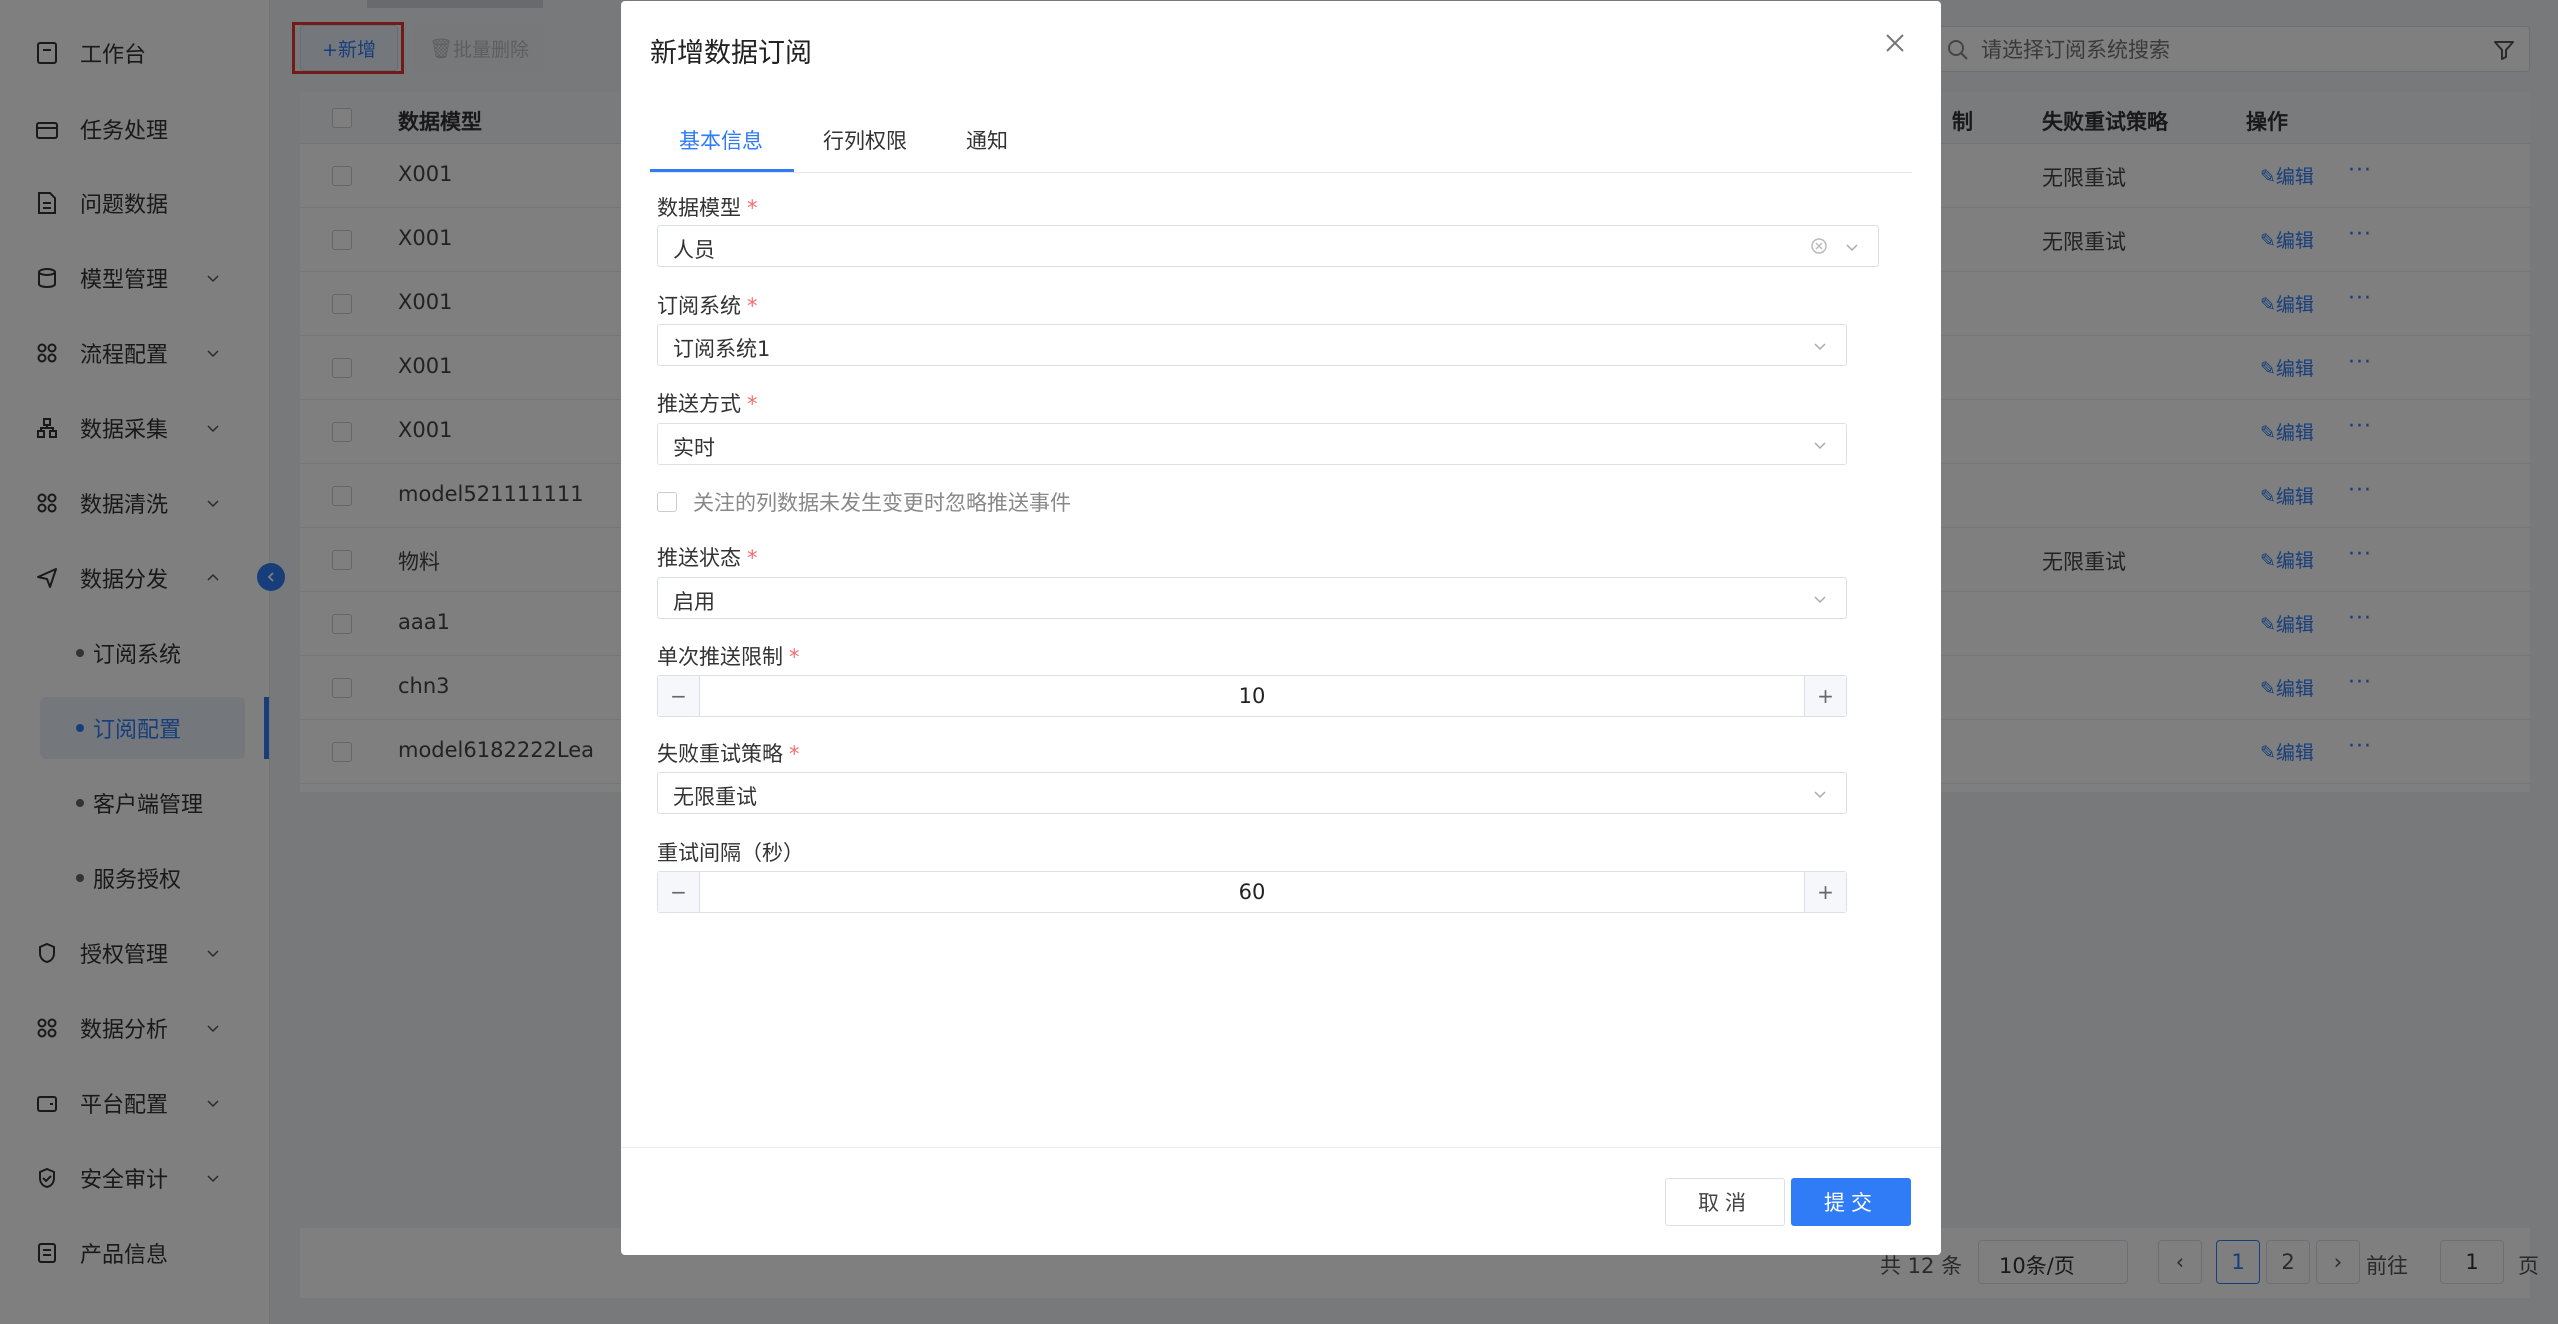 The height and width of the screenshot is (1324, 2558). What do you see at coordinates (1281, 137) in the screenshot?
I see `dialog-tabs: 基本信息 行列权限 通知` at bounding box center [1281, 137].